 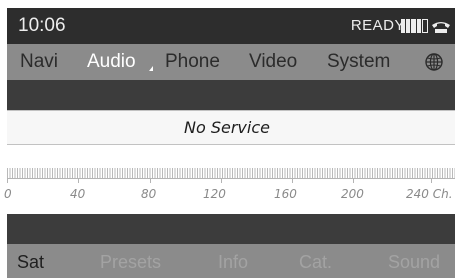 I want to click on scale-label-80: 80, so click(x=149, y=194).